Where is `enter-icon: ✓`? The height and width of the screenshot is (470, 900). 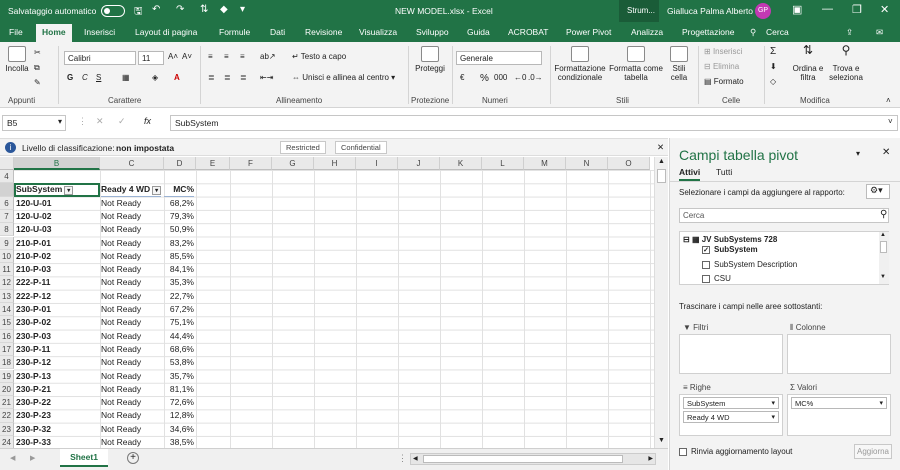
enter-icon: ✓ is located at coordinates (122, 121).